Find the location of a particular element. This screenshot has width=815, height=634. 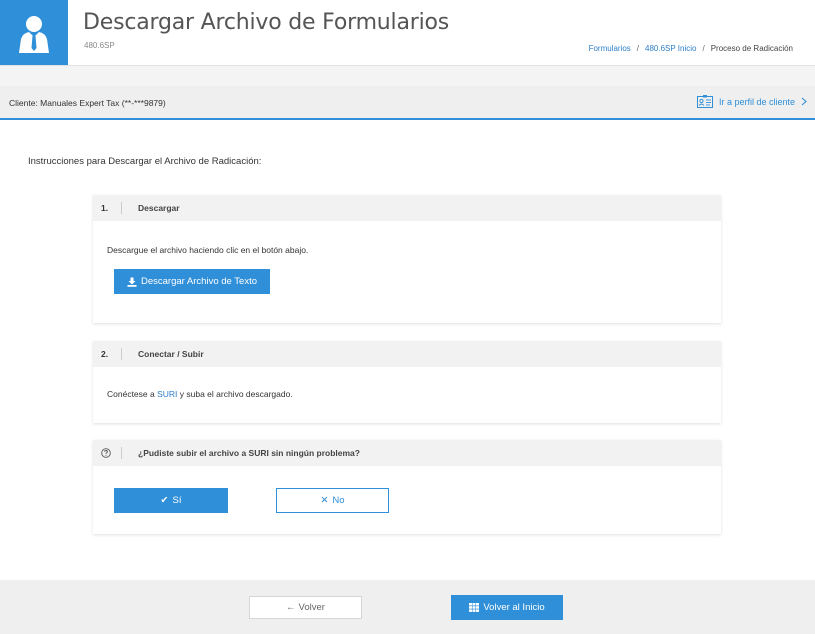

id-card-icon is located at coordinates (704, 101).